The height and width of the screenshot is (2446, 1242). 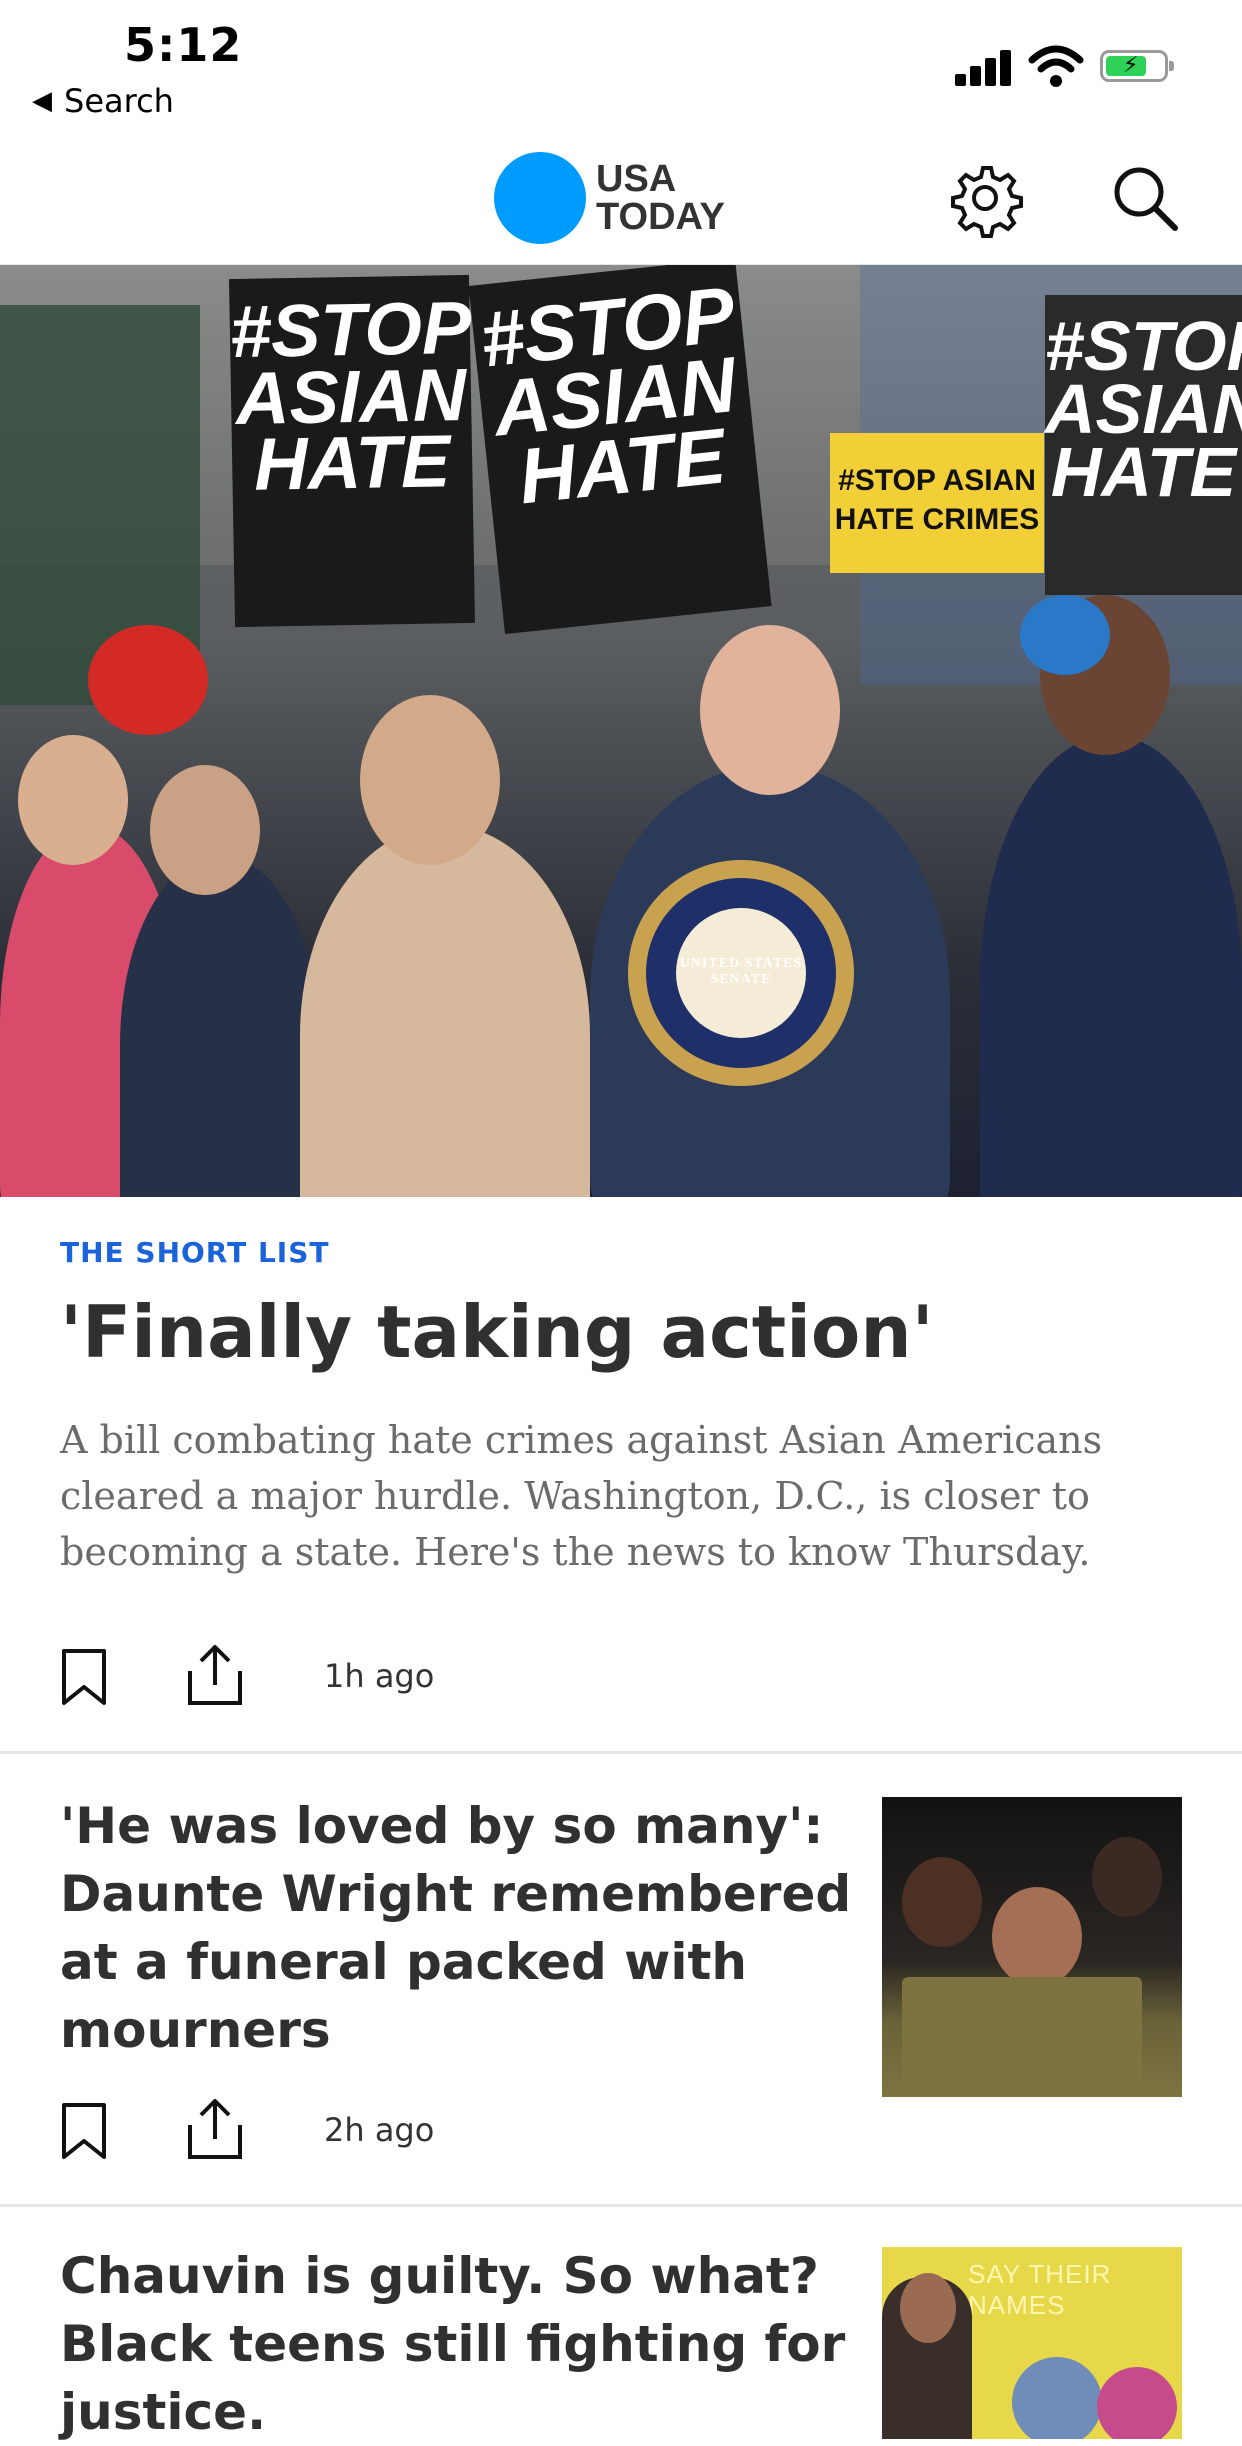 What do you see at coordinates (430, 780) in the screenshot?
I see `woman-head` at bounding box center [430, 780].